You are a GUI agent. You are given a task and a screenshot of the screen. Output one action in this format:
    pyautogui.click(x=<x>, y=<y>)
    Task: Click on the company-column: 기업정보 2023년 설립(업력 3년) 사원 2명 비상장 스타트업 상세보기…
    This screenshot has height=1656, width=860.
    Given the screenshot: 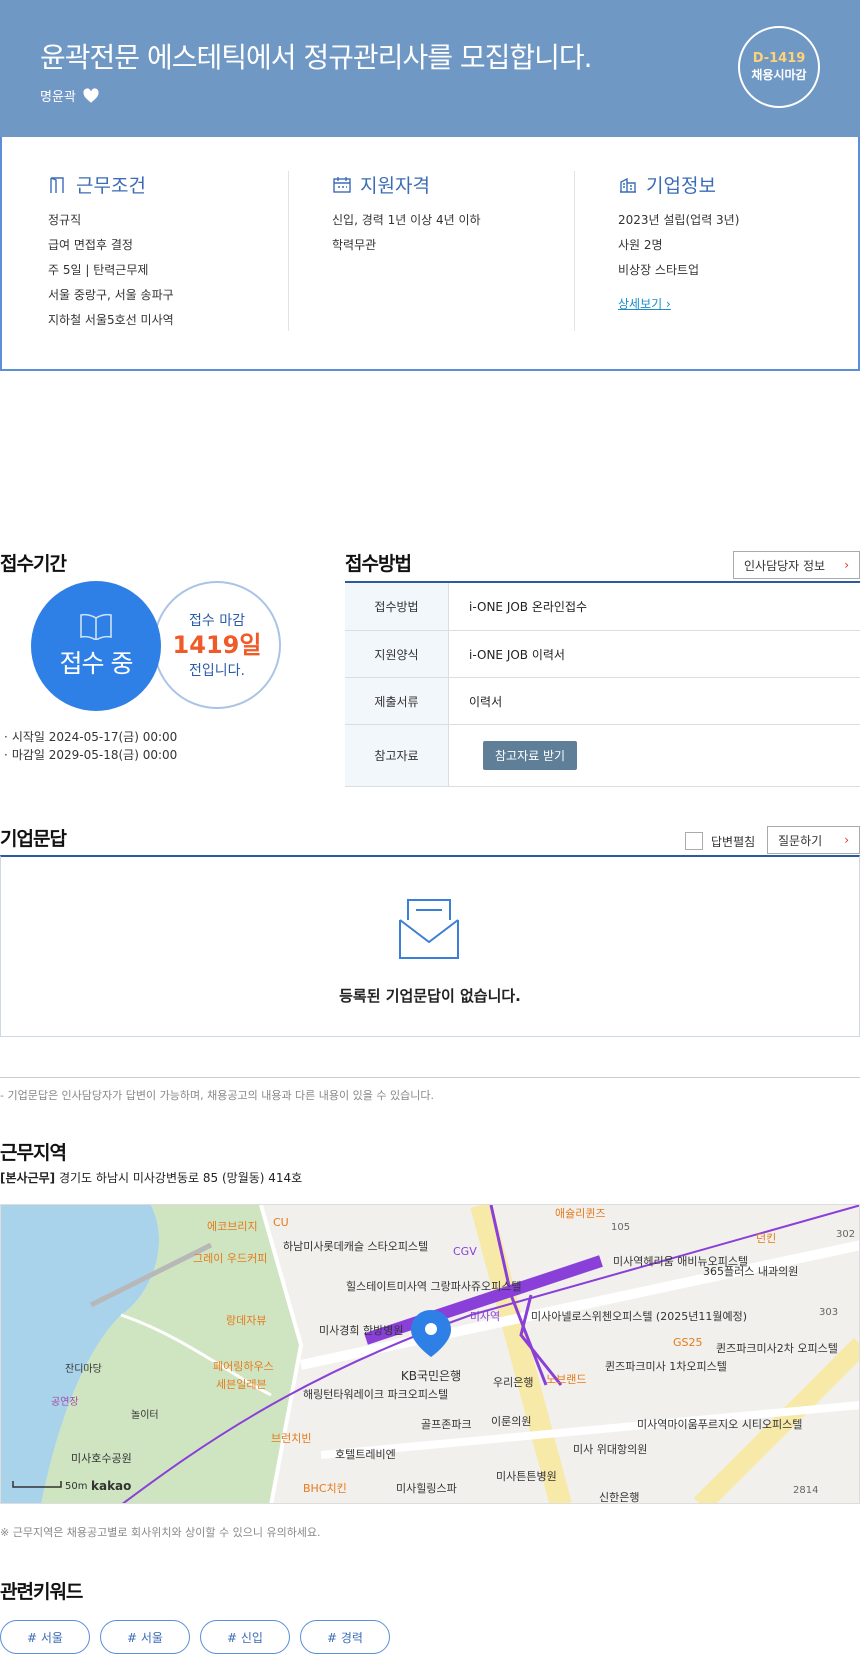 What is the action you would take?
    pyautogui.click(x=728, y=251)
    